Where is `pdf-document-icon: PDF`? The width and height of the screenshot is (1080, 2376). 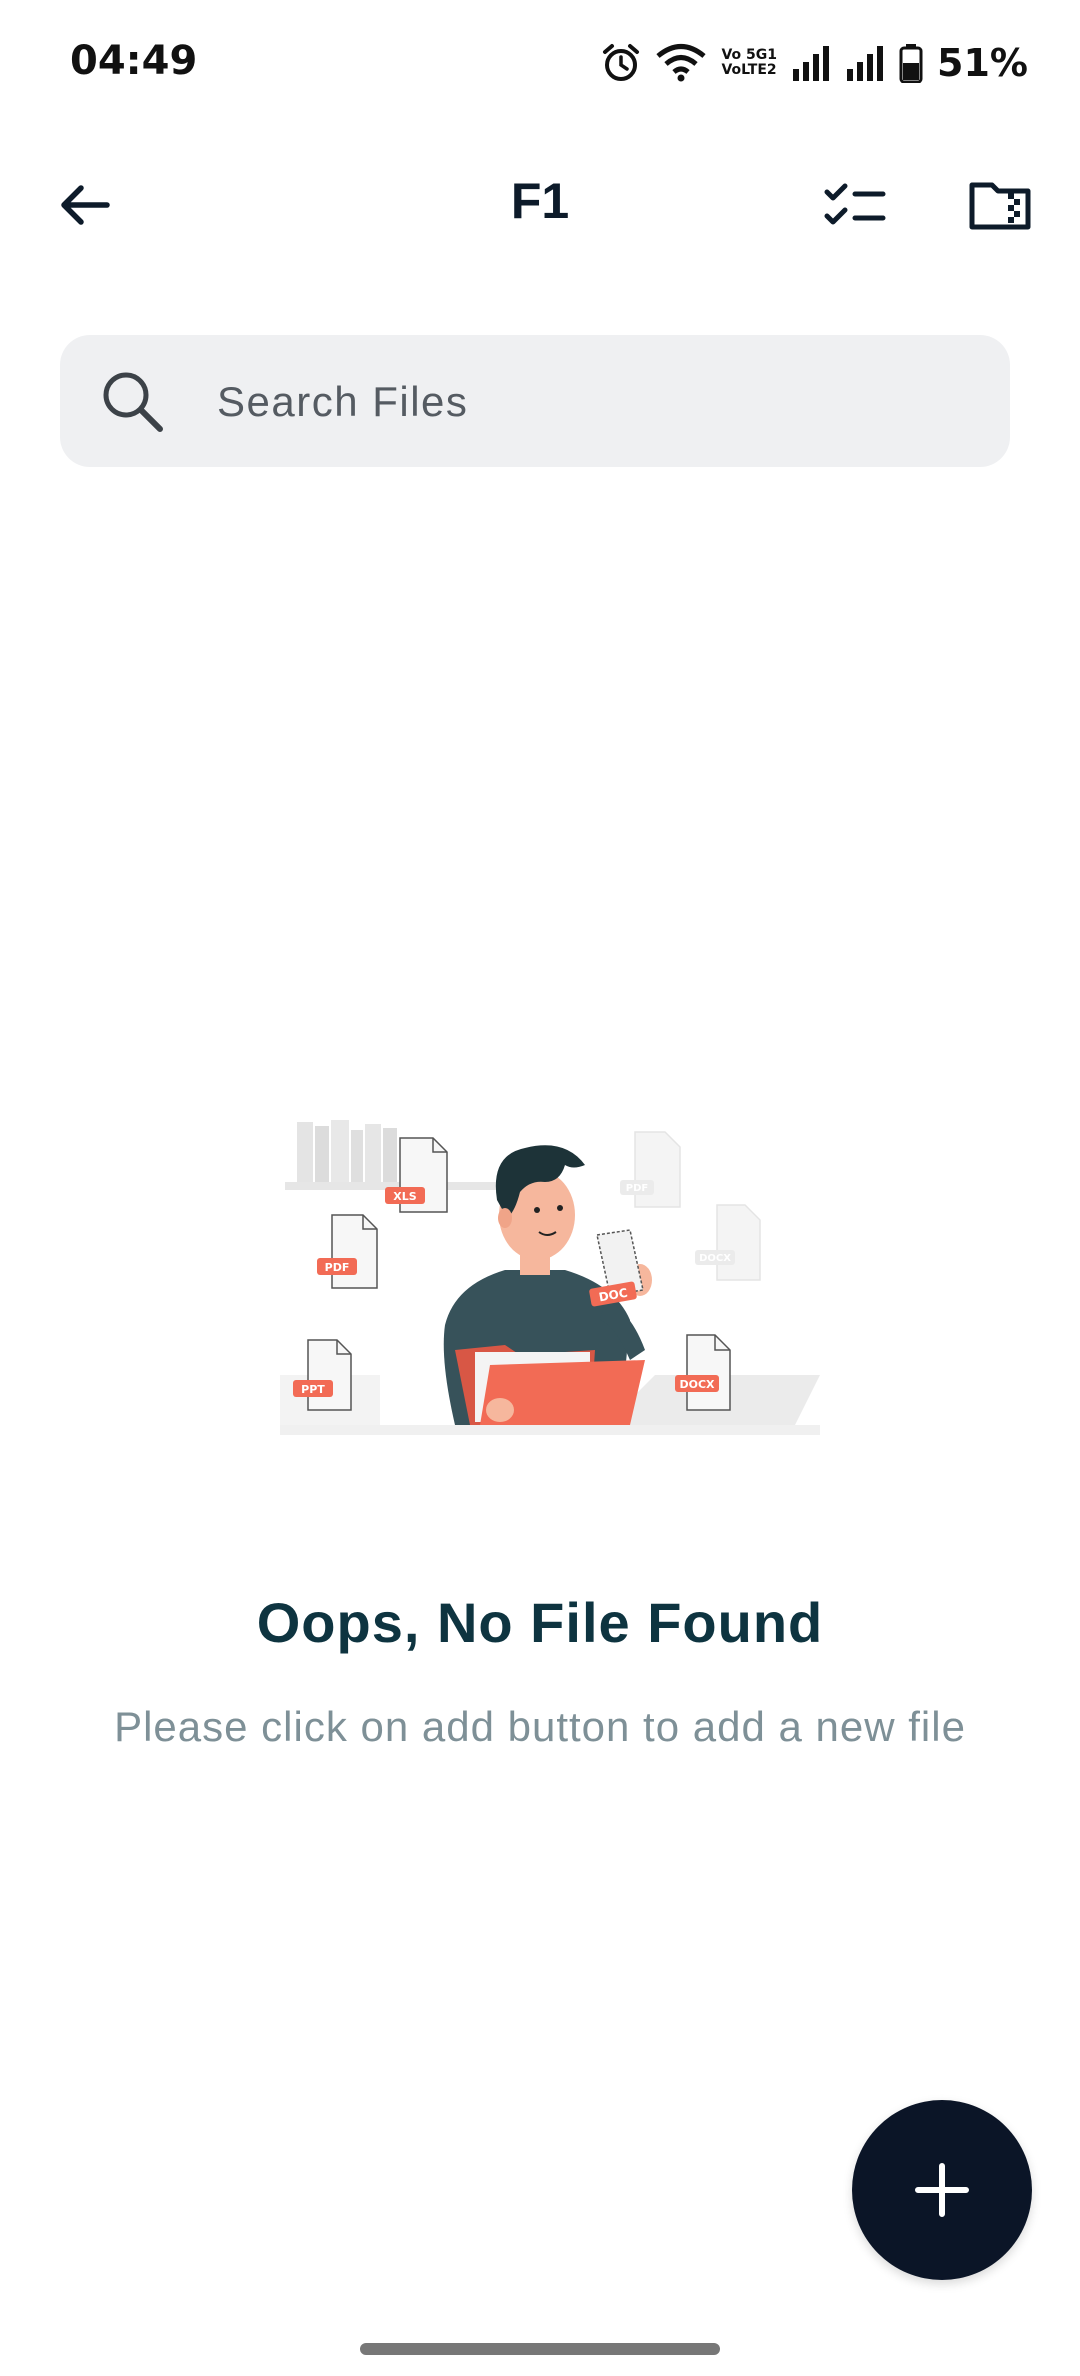 pdf-document-icon: PDF is located at coordinates (347, 1251).